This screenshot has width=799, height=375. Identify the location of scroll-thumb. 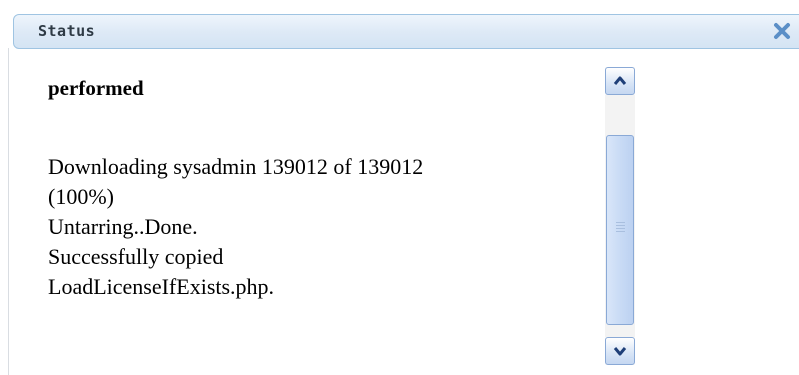
(620, 230).